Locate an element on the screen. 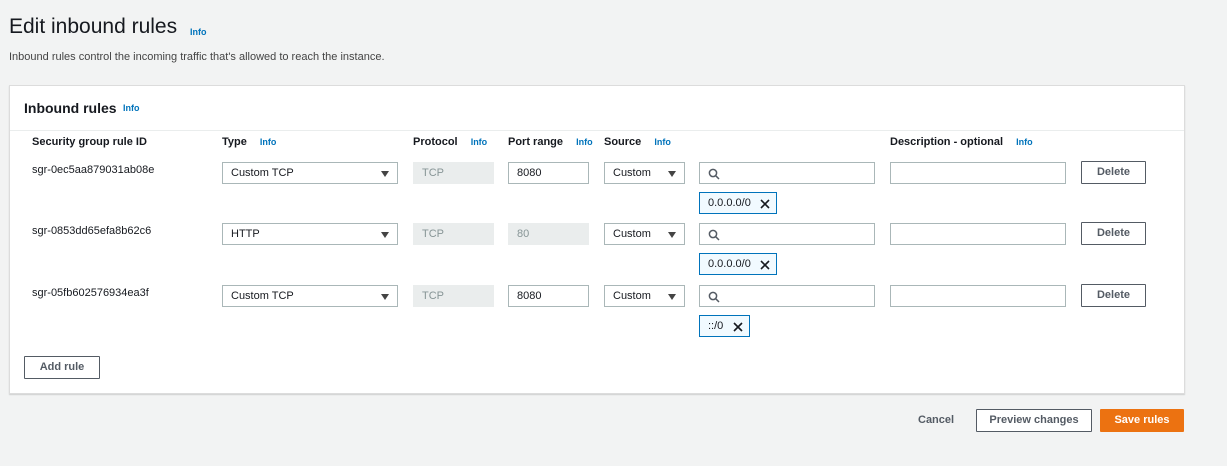  column-label: Security group rule ID is located at coordinates (89, 142).